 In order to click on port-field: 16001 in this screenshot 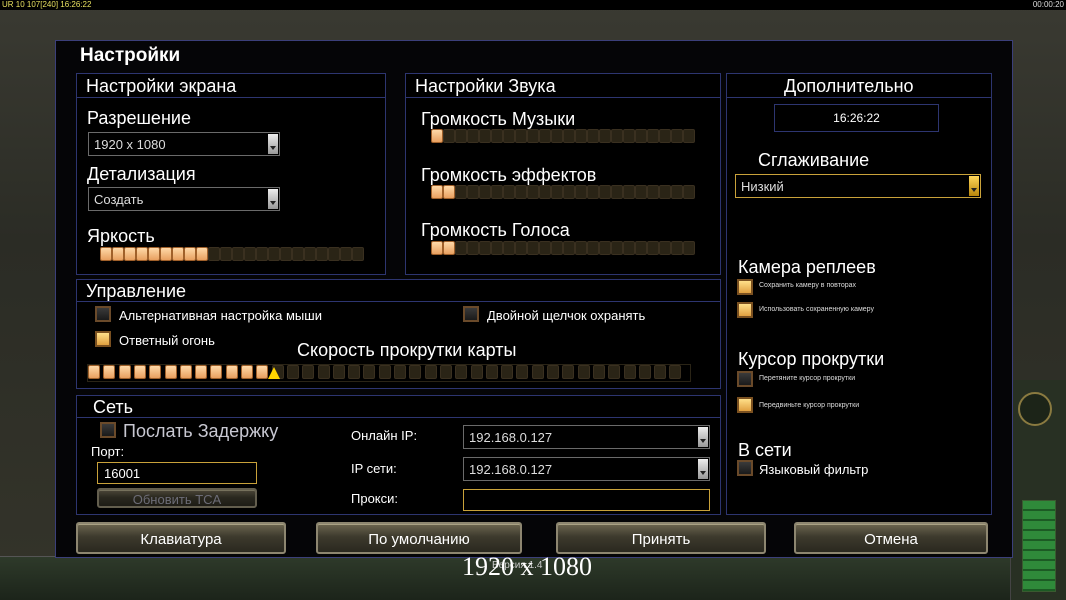, I will do `click(177, 473)`.